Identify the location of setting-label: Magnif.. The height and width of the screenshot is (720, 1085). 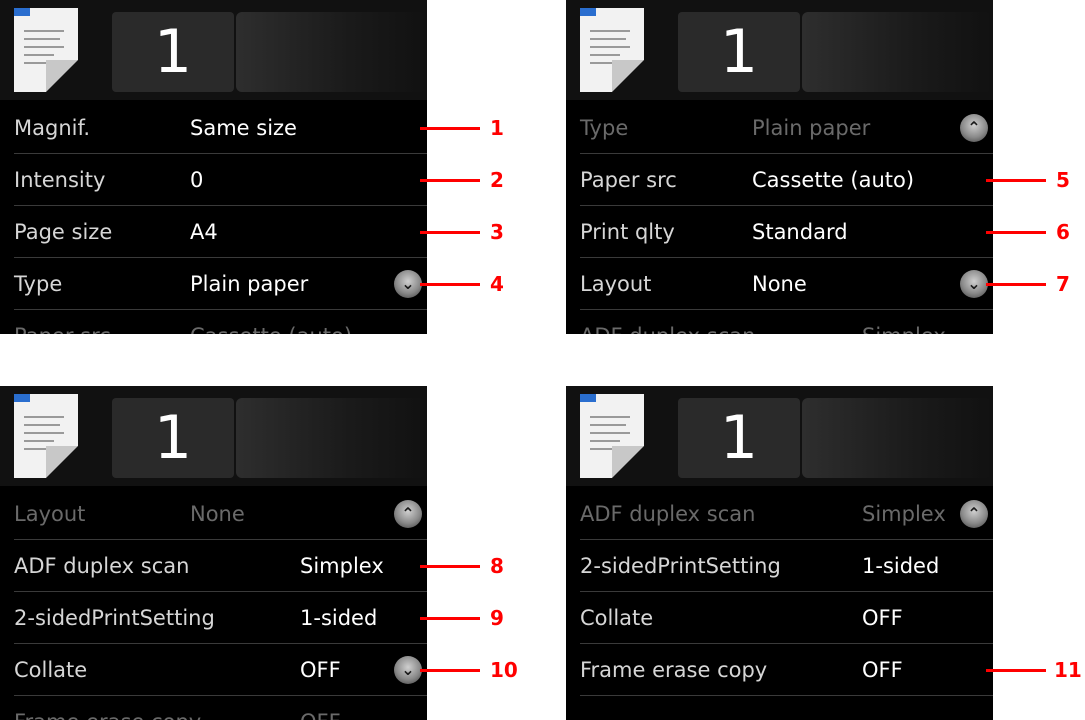
(52, 128).